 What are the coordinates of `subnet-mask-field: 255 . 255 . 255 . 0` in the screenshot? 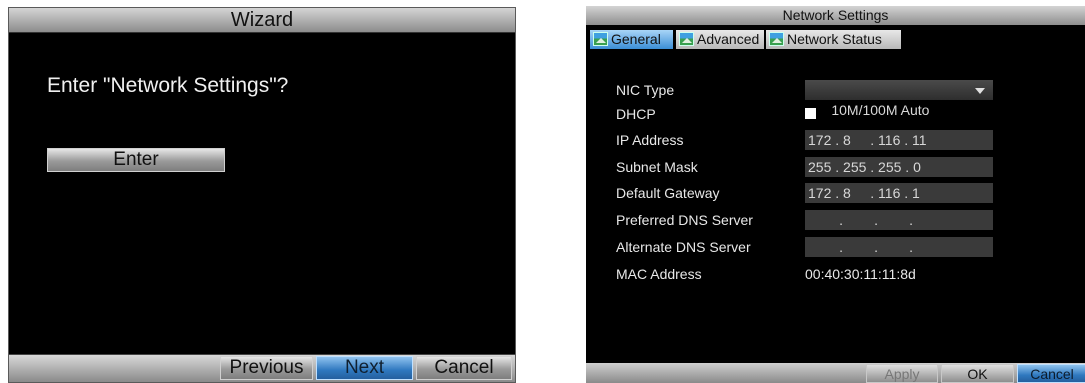 It's located at (899, 167).